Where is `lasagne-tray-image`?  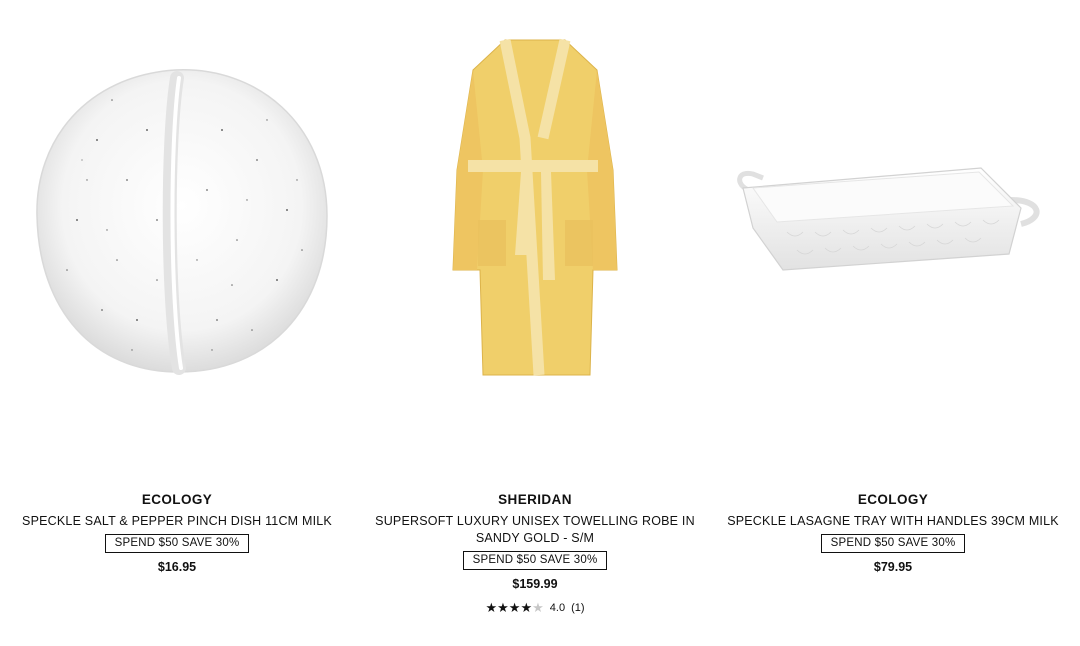 lasagne-tray-image is located at coordinates (888, 219).